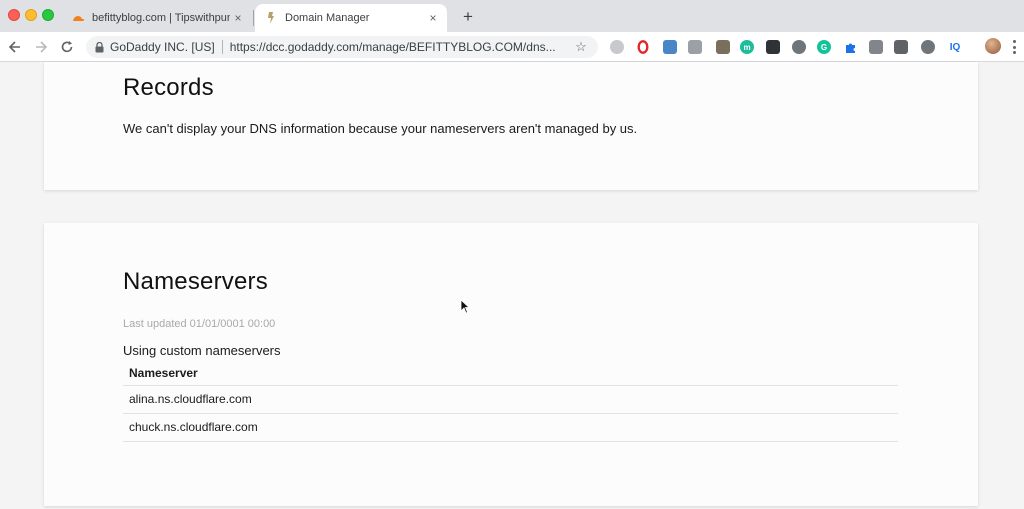 The image size is (1024, 509). Describe the element at coordinates (41, 47) in the screenshot. I see `forward-arrow-icon` at that location.